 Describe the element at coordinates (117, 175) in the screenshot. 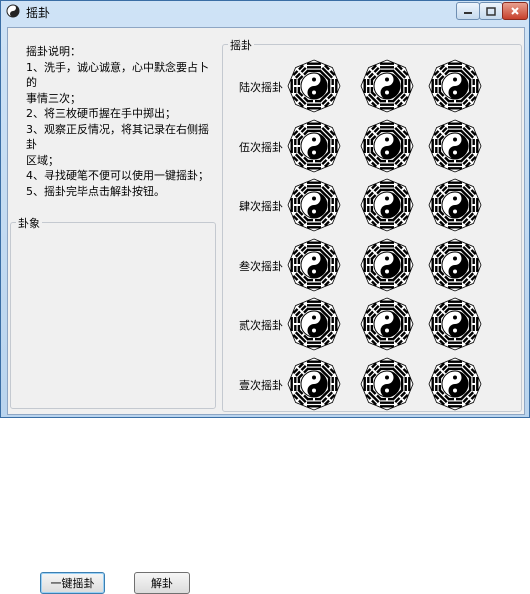

I see `instruction-line: 4、寻找硬笔不便可以使用一键摇卦；` at that location.